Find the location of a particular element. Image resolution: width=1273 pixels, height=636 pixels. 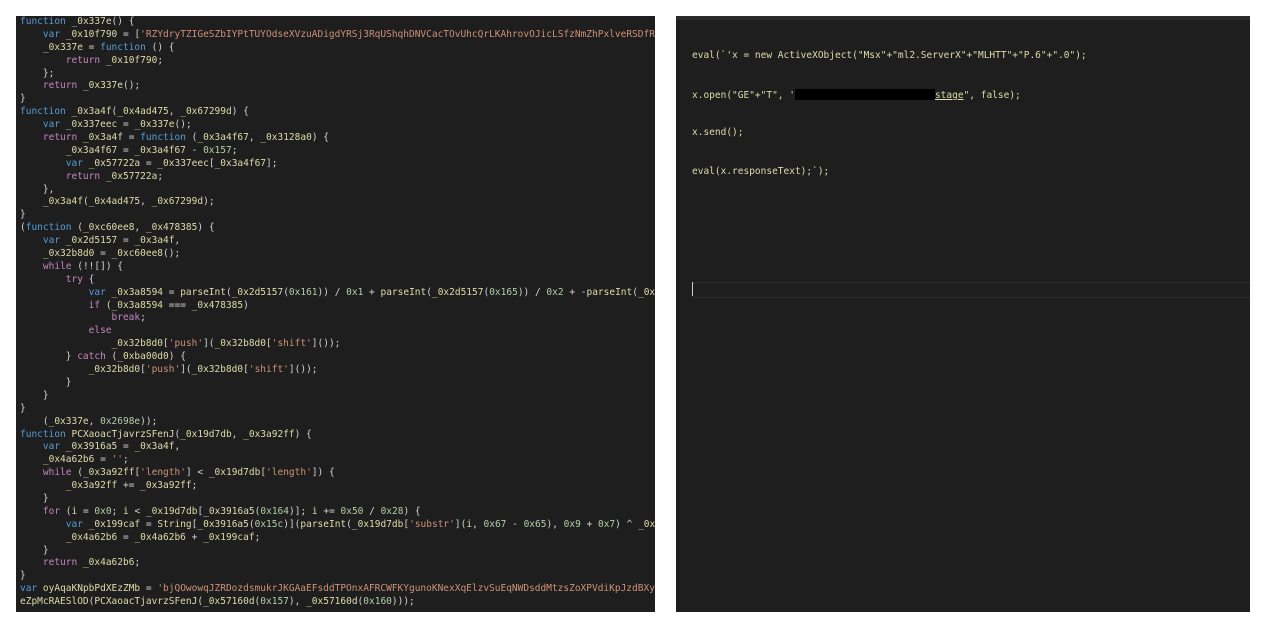

code-line: while (!![]) { is located at coordinates (82, 266).